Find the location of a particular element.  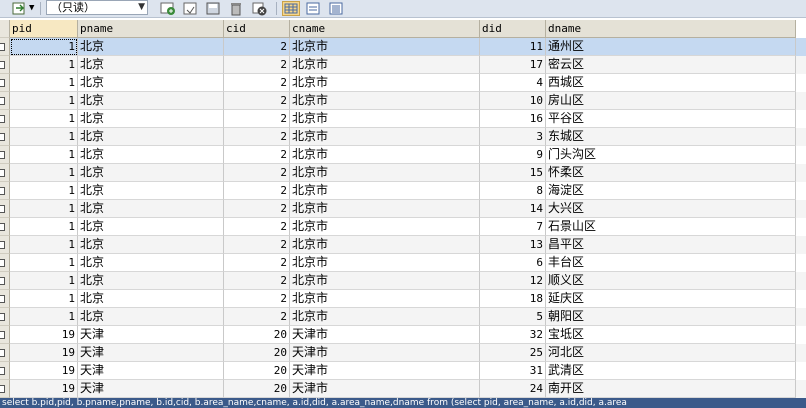

table-cell-did: 6 is located at coordinates (513, 263).